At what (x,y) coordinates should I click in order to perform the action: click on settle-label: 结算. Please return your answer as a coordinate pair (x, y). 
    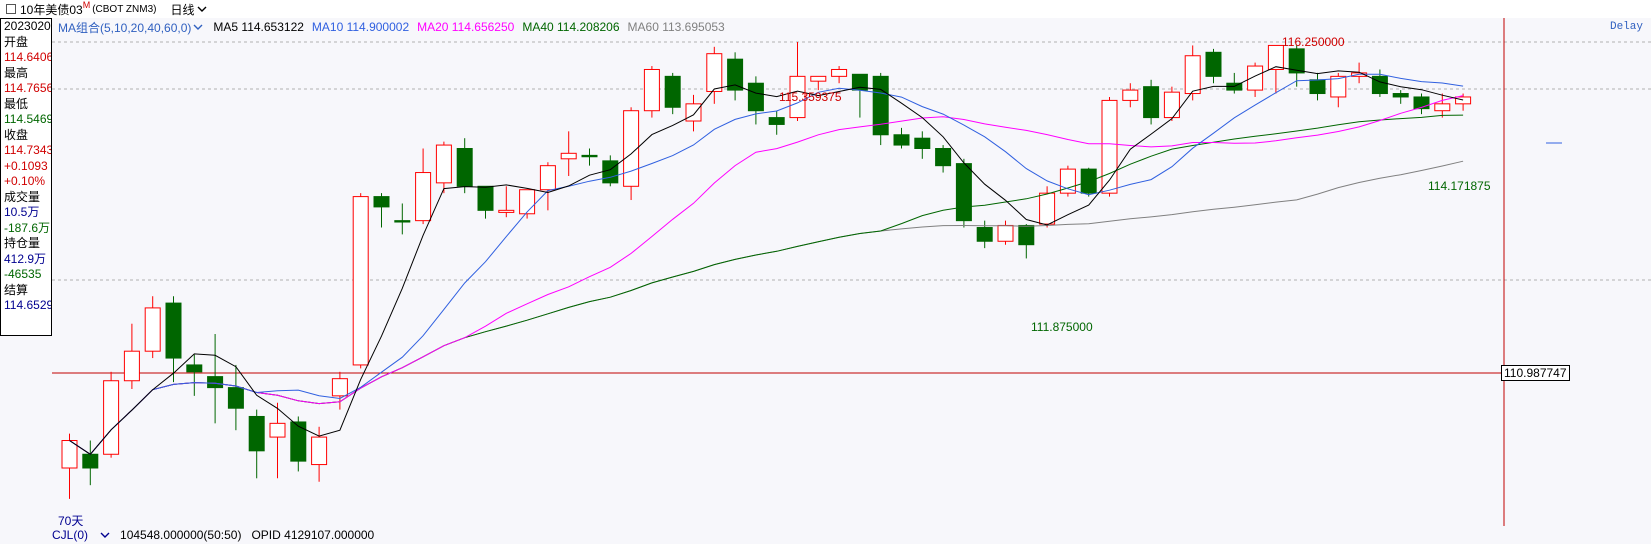
    Looking at the image, I should click on (16, 289).